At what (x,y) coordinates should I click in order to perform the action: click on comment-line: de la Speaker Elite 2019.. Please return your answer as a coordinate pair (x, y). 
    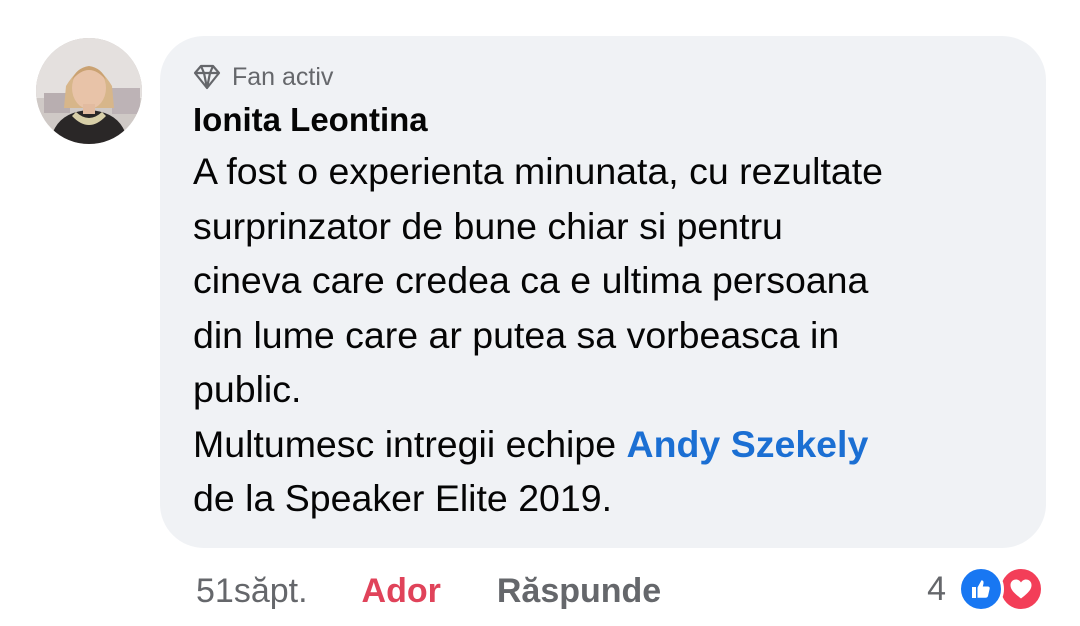
    Looking at the image, I should click on (403, 498).